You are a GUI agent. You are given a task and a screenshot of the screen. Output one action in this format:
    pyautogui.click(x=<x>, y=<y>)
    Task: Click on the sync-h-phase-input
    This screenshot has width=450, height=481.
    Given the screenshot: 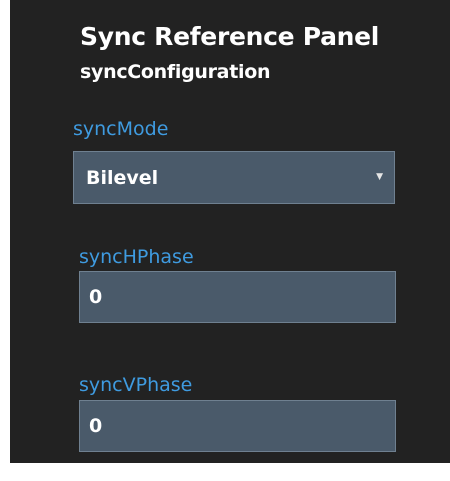 What is the action you would take?
    pyautogui.click(x=237, y=297)
    